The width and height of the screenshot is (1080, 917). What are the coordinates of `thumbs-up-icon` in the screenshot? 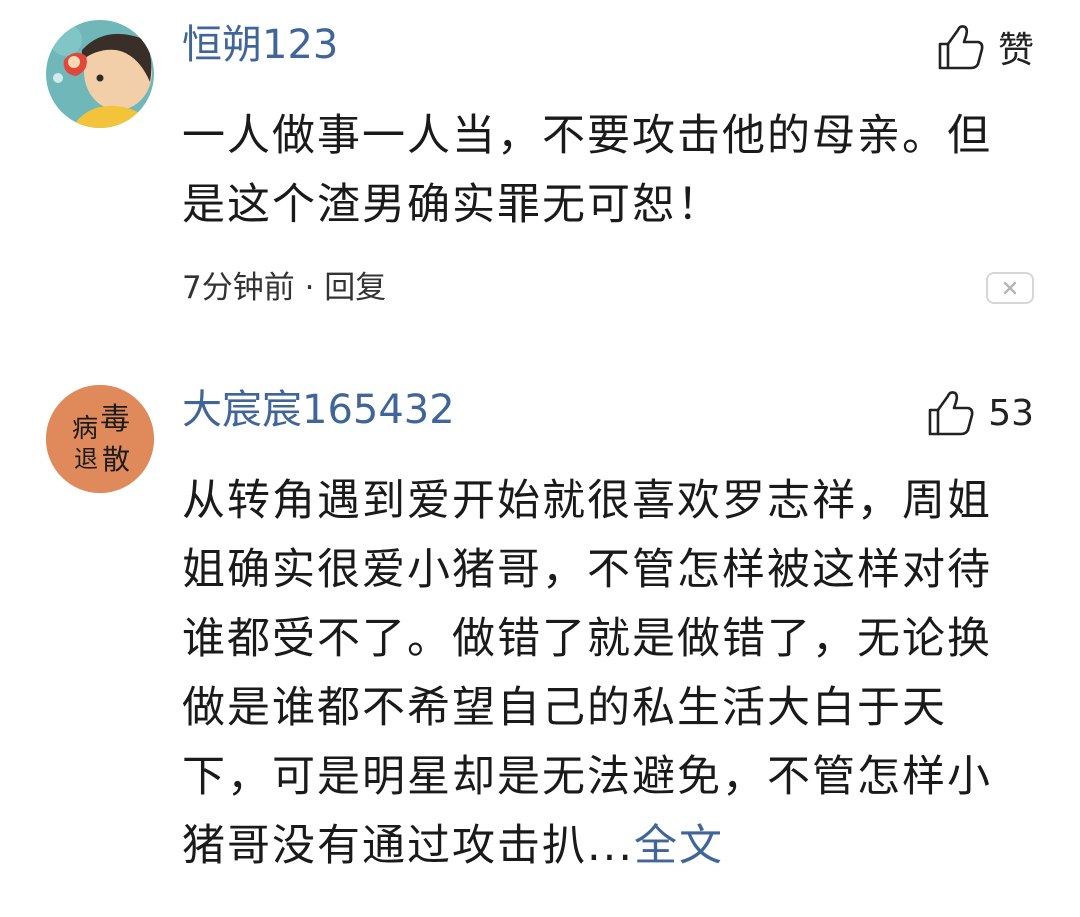 It's located at (951, 413).